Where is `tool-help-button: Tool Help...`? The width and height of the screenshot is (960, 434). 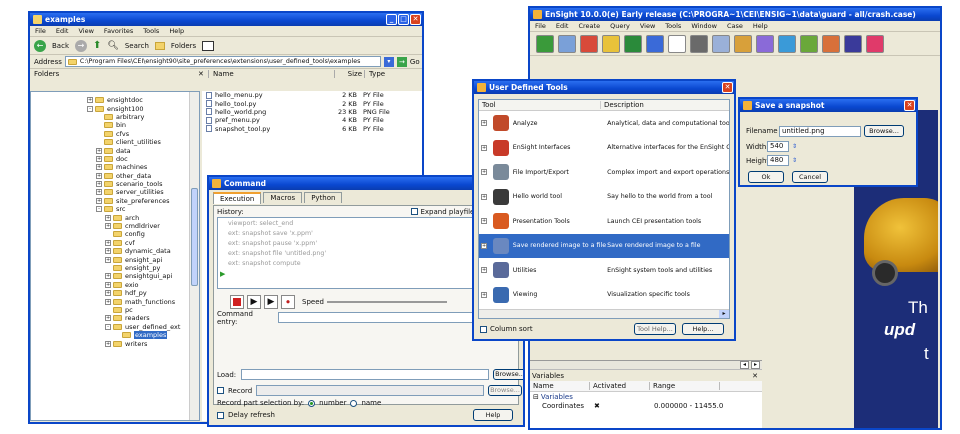 tool-help-button: Tool Help... is located at coordinates (655, 329).